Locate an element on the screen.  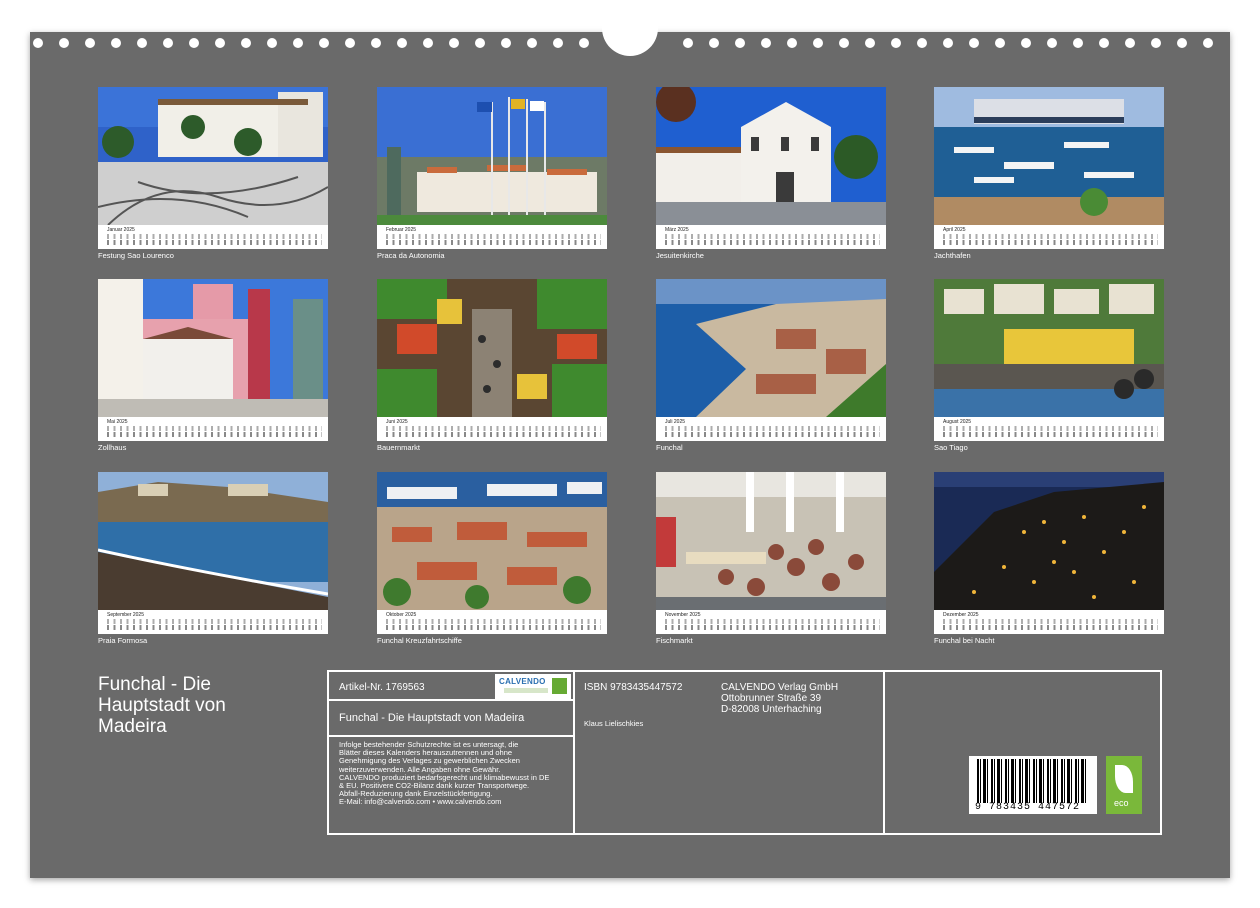
eco-label: eco is located at coordinates (1121, 803).